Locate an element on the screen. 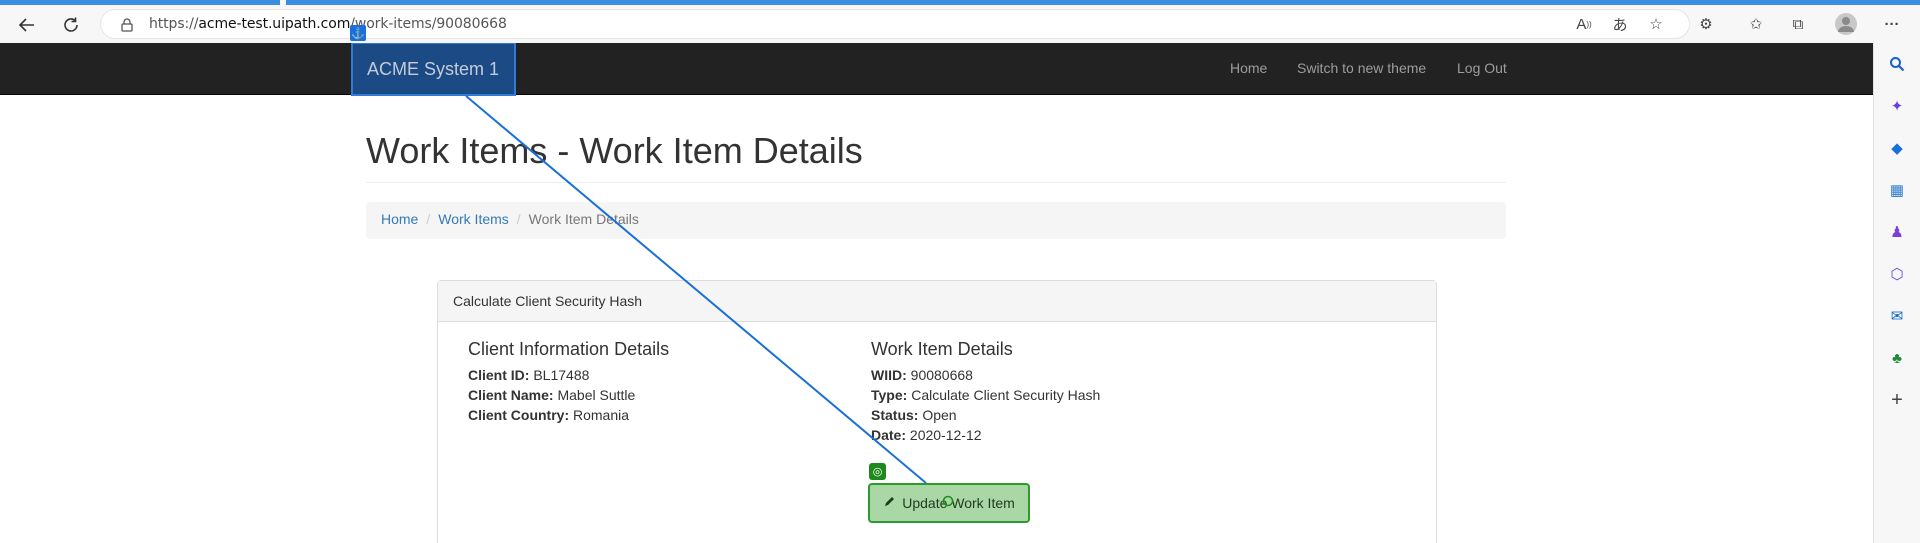 The height and width of the screenshot is (543, 1920). client-name-label: Client Name: is located at coordinates (511, 395).